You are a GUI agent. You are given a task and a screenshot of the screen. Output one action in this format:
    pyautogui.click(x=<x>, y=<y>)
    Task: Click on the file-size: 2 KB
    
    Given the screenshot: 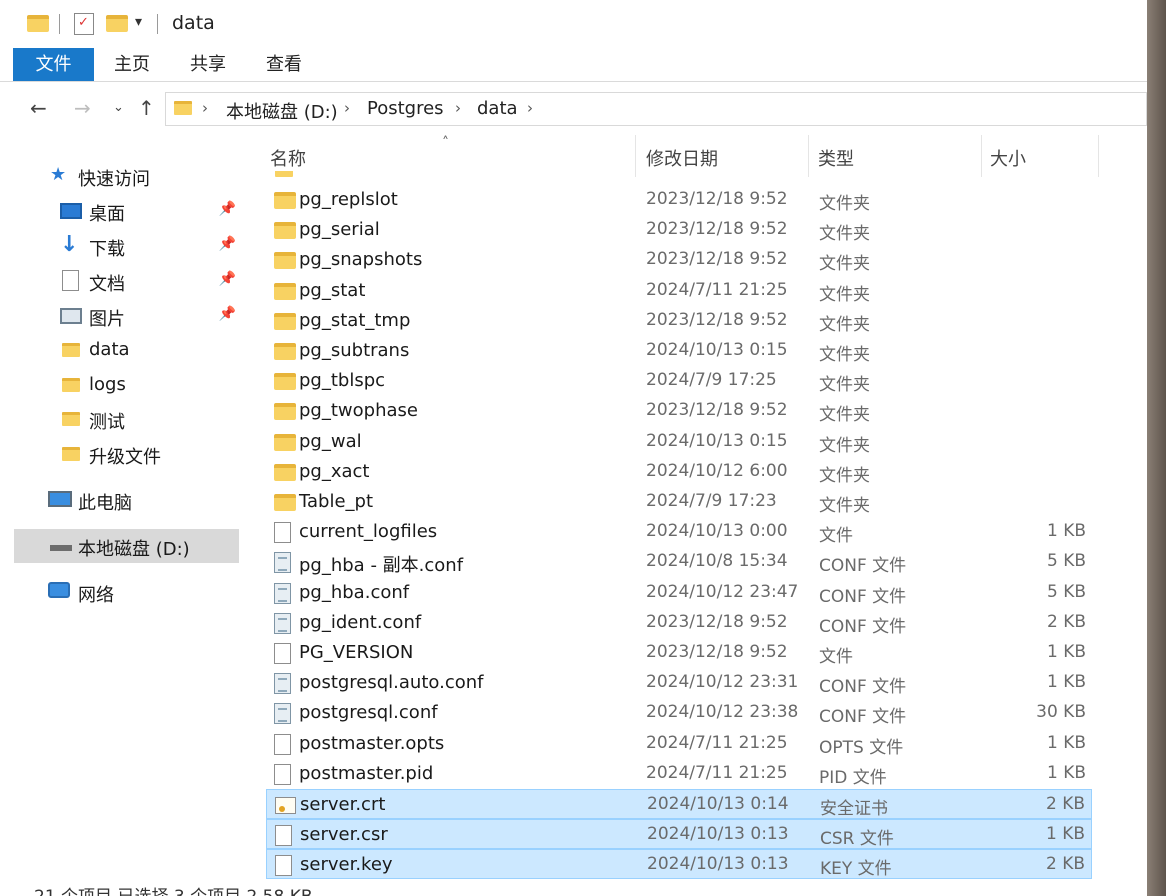 What is the action you would take?
    pyautogui.click(x=1066, y=621)
    